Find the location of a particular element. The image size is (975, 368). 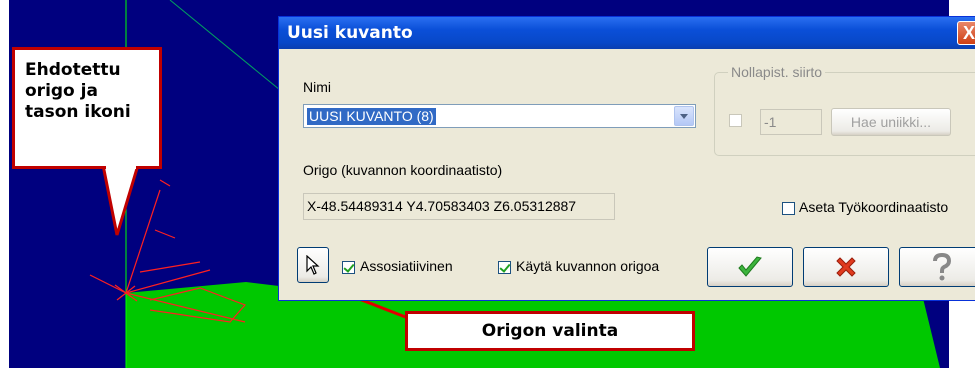

callout-line-3: tason ikoni is located at coordinates (78, 112).